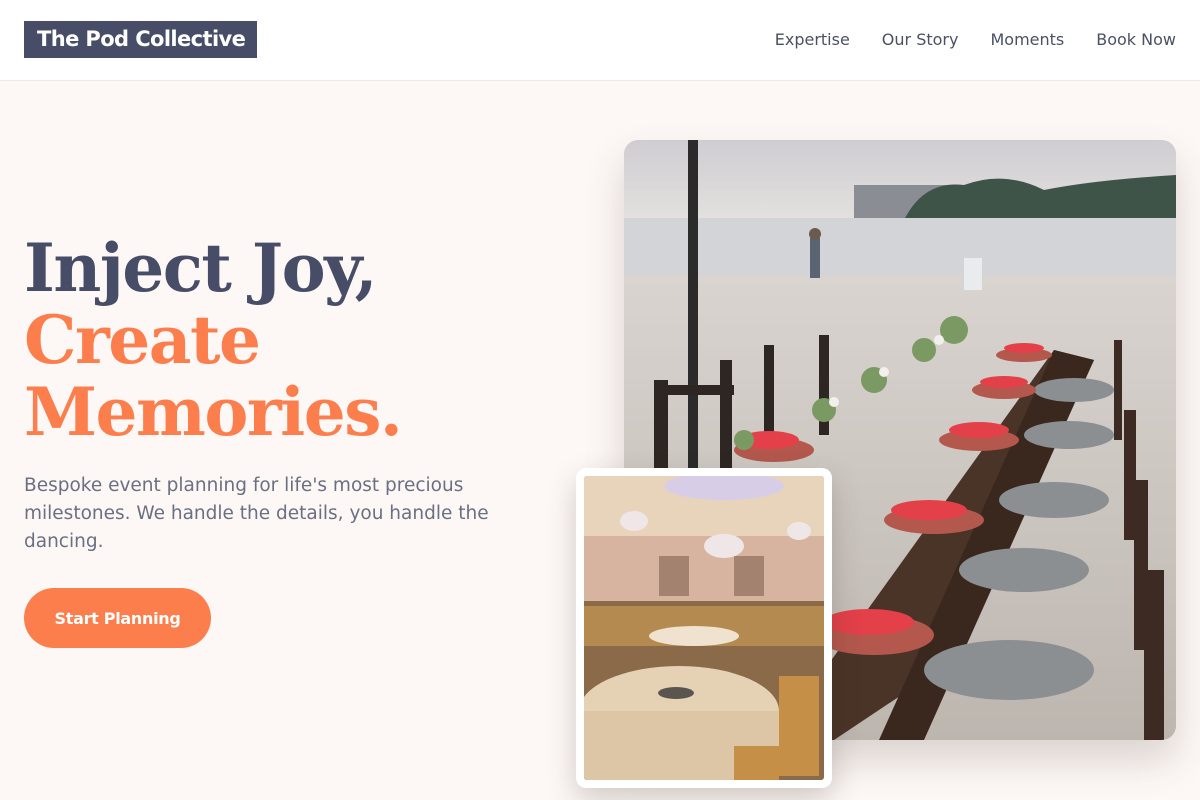  I want to click on hero-title: Inject Joy, Create Memories., so click(213, 340).